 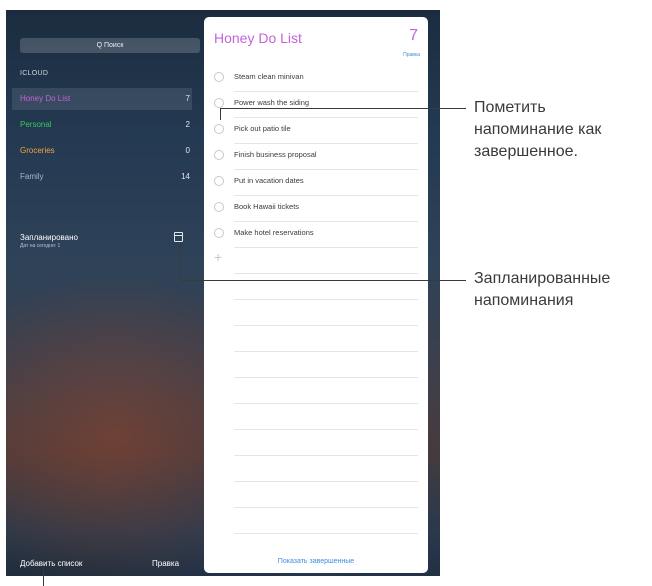 What do you see at coordinates (187, 124) in the screenshot?
I see `list-count: 2` at bounding box center [187, 124].